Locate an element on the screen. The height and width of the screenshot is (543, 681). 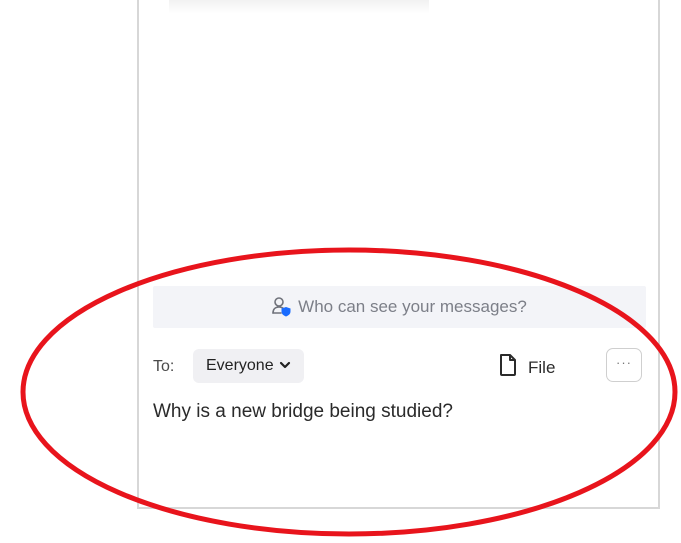
person-shield-icon is located at coordinates (282, 307).